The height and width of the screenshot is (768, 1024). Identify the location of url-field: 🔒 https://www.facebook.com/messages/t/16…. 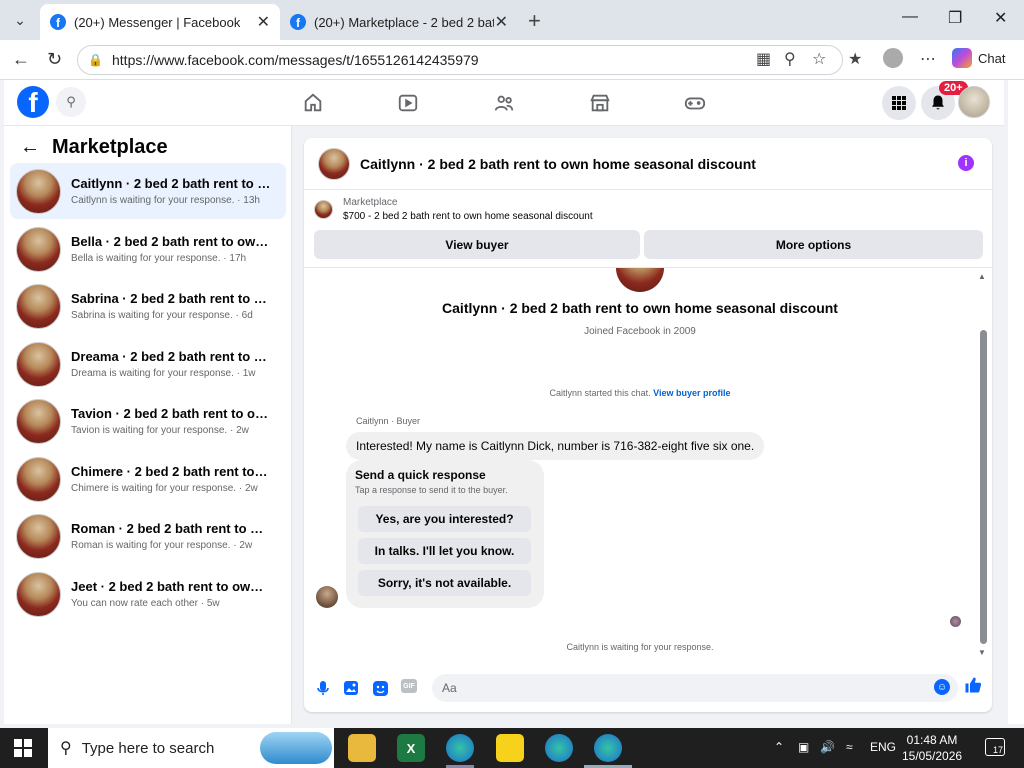
(460, 60).